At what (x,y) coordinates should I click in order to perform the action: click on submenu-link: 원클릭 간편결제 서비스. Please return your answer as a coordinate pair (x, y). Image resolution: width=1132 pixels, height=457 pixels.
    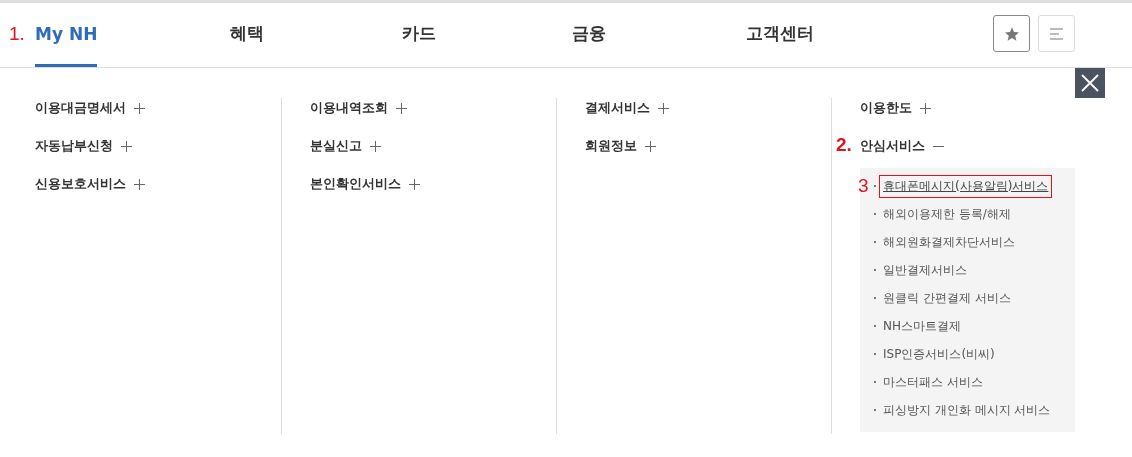
    Looking at the image, I should click on (947, 298).